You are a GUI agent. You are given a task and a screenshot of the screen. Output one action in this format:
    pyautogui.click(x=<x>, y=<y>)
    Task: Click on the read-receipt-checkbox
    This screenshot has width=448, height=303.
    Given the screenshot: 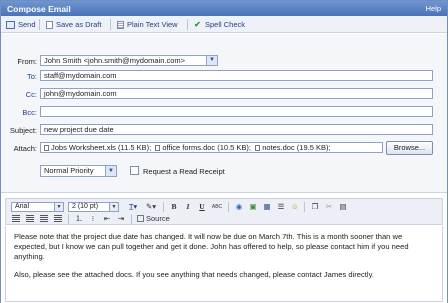 What is the action you would take?
    pyautogui.click(x=134, y=170)
    